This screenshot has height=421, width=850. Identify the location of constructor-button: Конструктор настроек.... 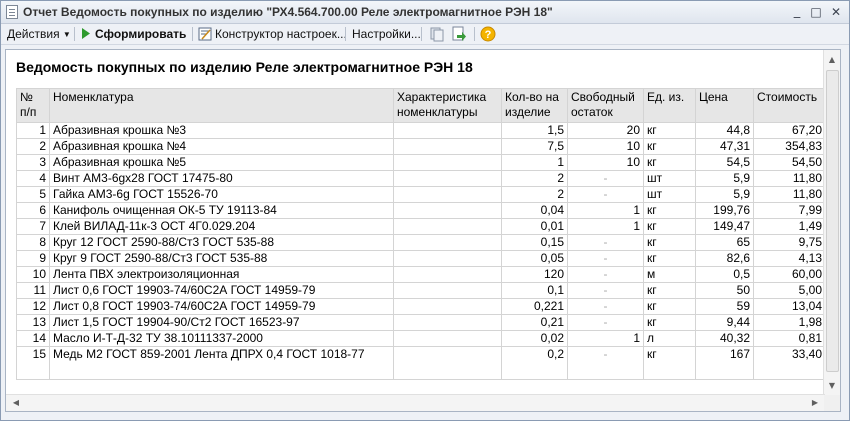
(272, 34).